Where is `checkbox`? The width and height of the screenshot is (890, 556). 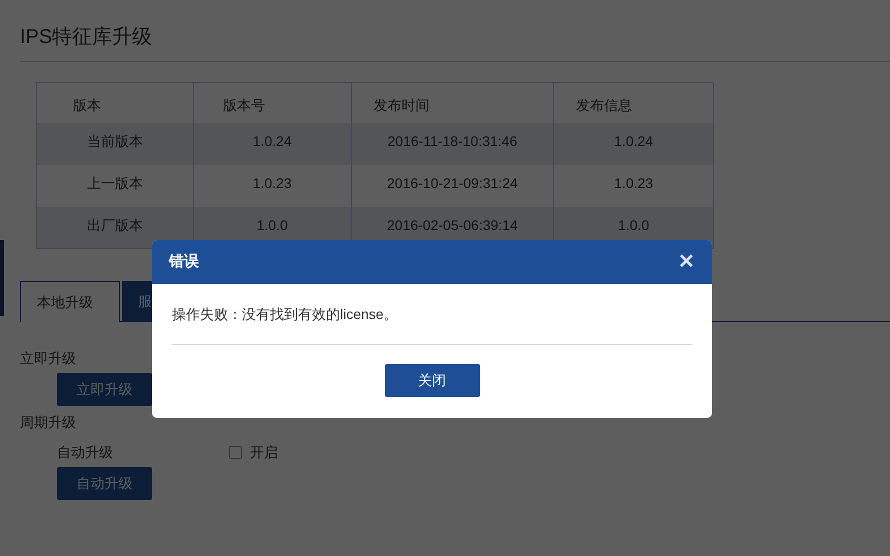
checkbox is located at coordinates (235, 452).